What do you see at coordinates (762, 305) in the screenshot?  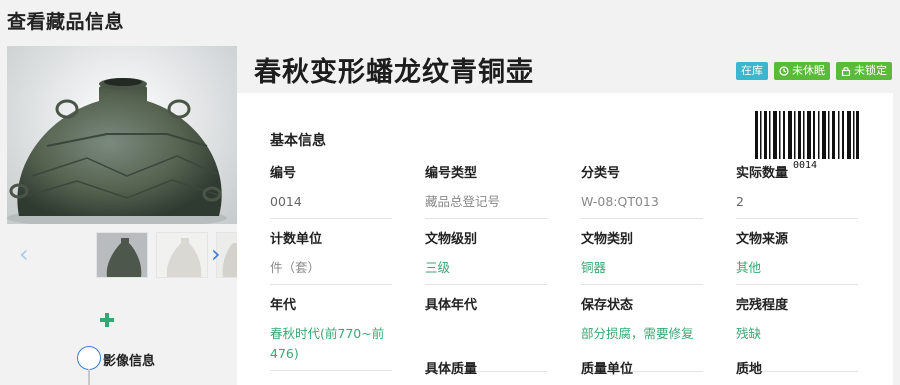 I see `field-label: 完残程度` at bounding box center [762, 305].